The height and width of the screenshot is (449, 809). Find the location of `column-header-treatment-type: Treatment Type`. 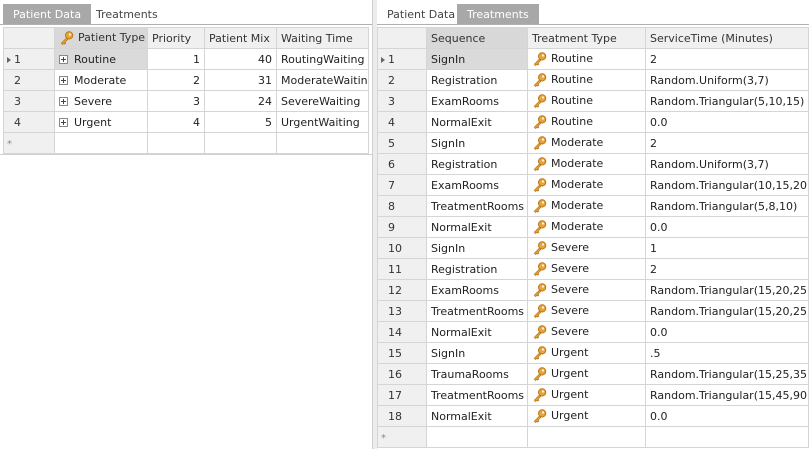

column-header-treatment-type: Treatment Type is located at coordinates (586, 38).